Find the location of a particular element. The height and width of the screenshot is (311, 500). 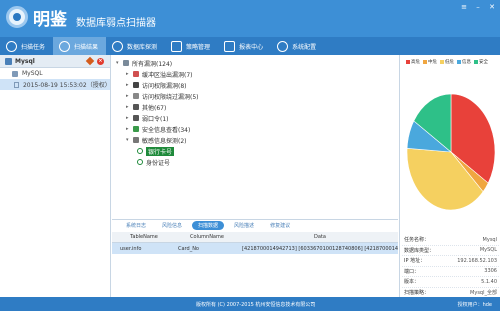

tool-scan-task: 扫描任务 is located at coordinates (26, 46).